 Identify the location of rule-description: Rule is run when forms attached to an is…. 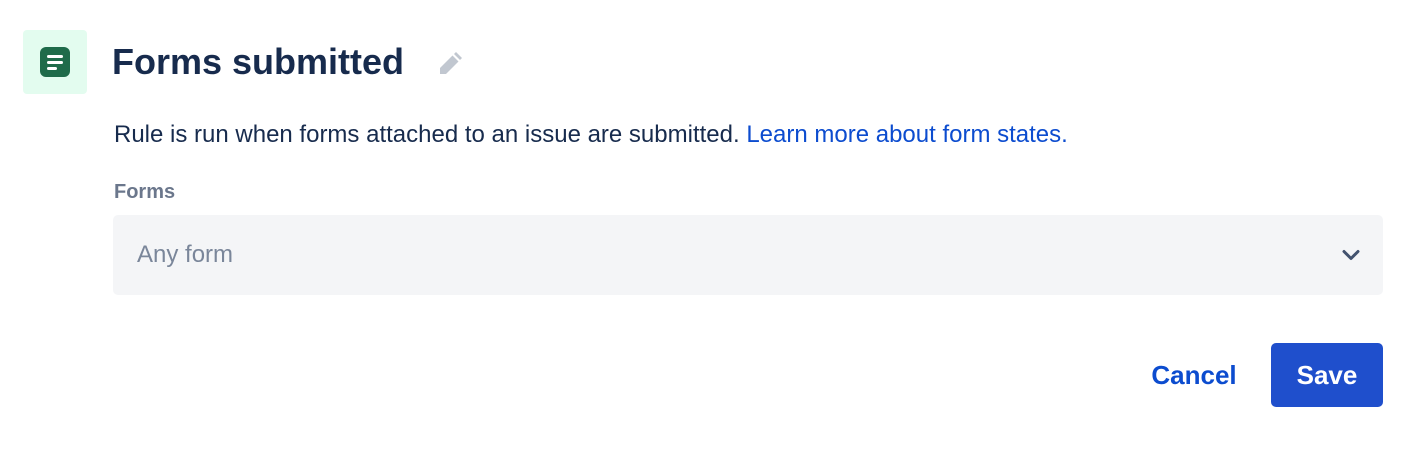
(591, 135).